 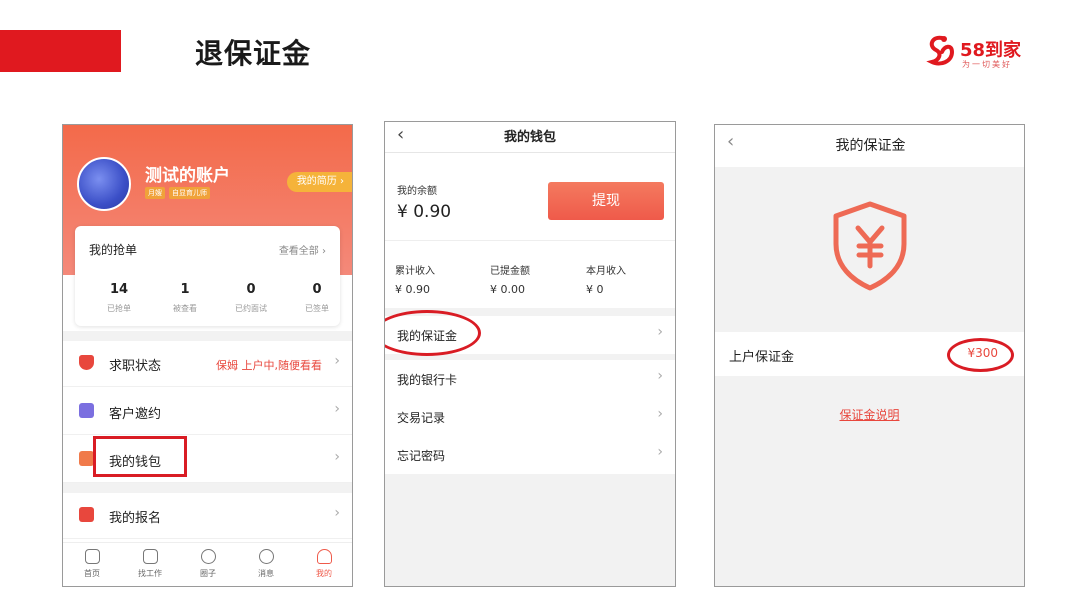 I want to click on logo-tagline: 为一切美好, so click(x=987, y=64).